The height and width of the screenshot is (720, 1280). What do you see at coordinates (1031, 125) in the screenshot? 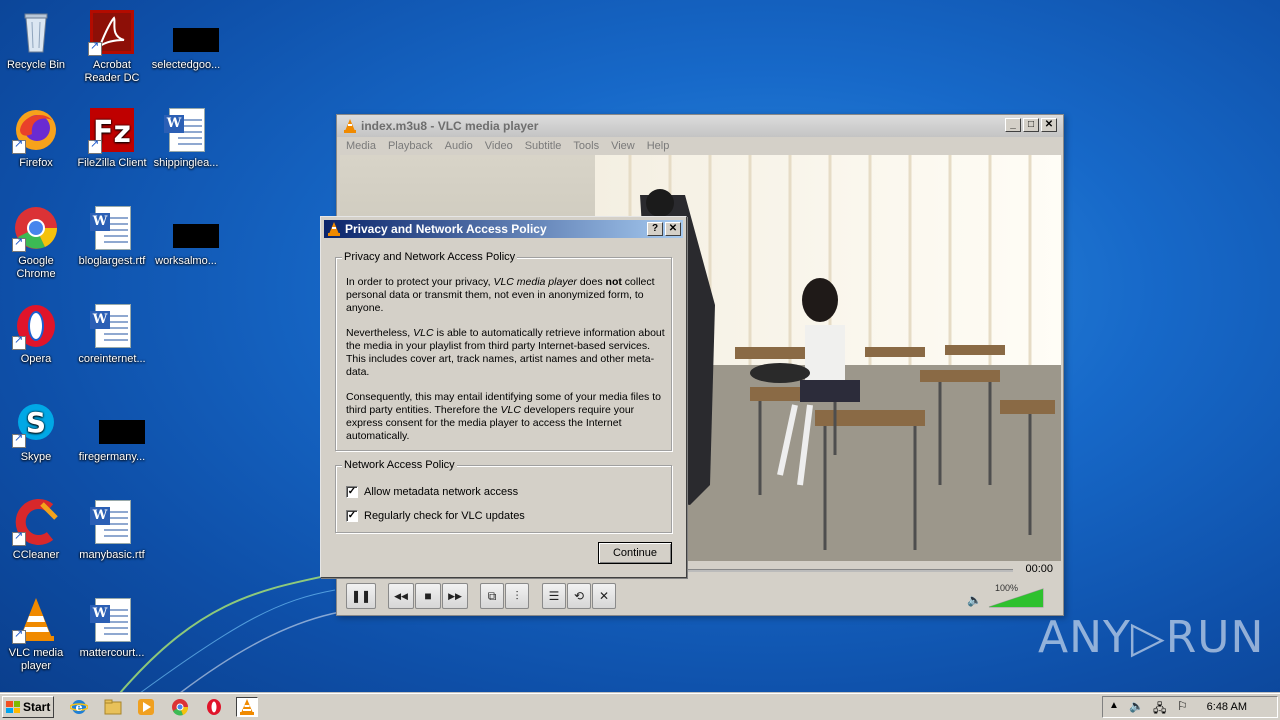
I see `maximize-button: □` at bounding box center [1031, 125].